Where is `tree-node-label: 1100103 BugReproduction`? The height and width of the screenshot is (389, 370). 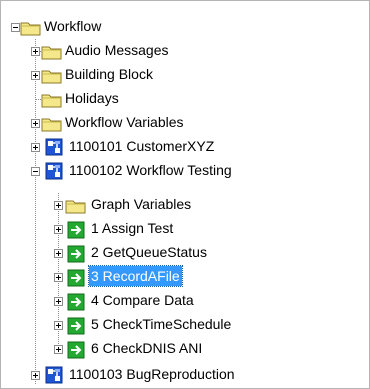
tree-node-label: 1100103 BugReproduction is located at coordinates (152, 374).